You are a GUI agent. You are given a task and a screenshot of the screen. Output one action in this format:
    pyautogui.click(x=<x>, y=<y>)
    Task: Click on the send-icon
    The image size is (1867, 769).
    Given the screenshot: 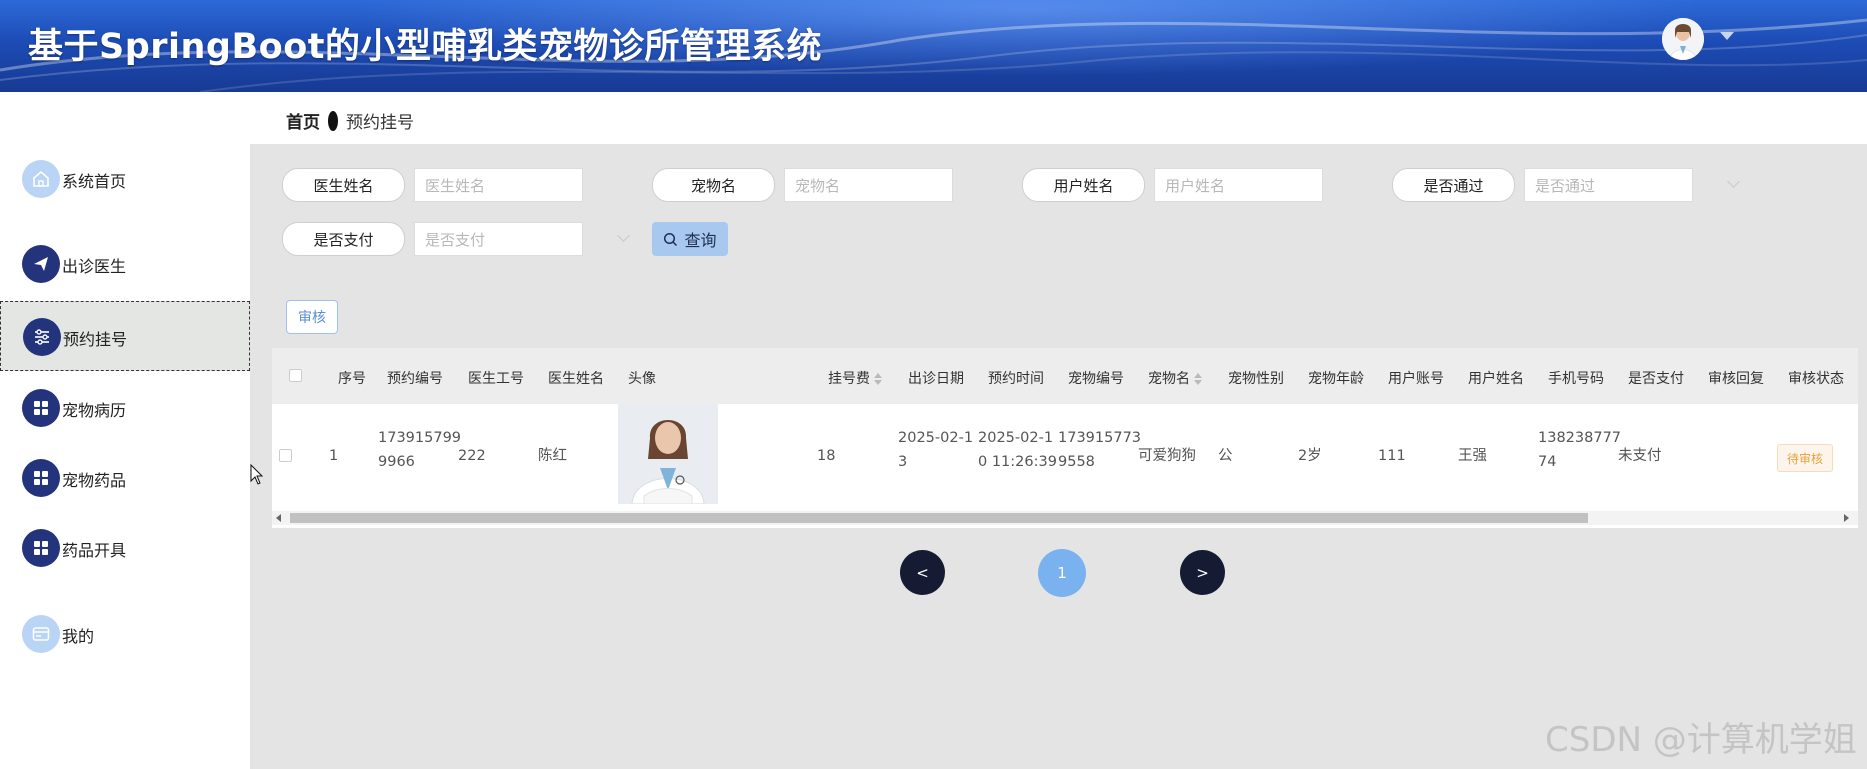 What is the action you would take?
    pyautogui.click(x=41, y=264)
    